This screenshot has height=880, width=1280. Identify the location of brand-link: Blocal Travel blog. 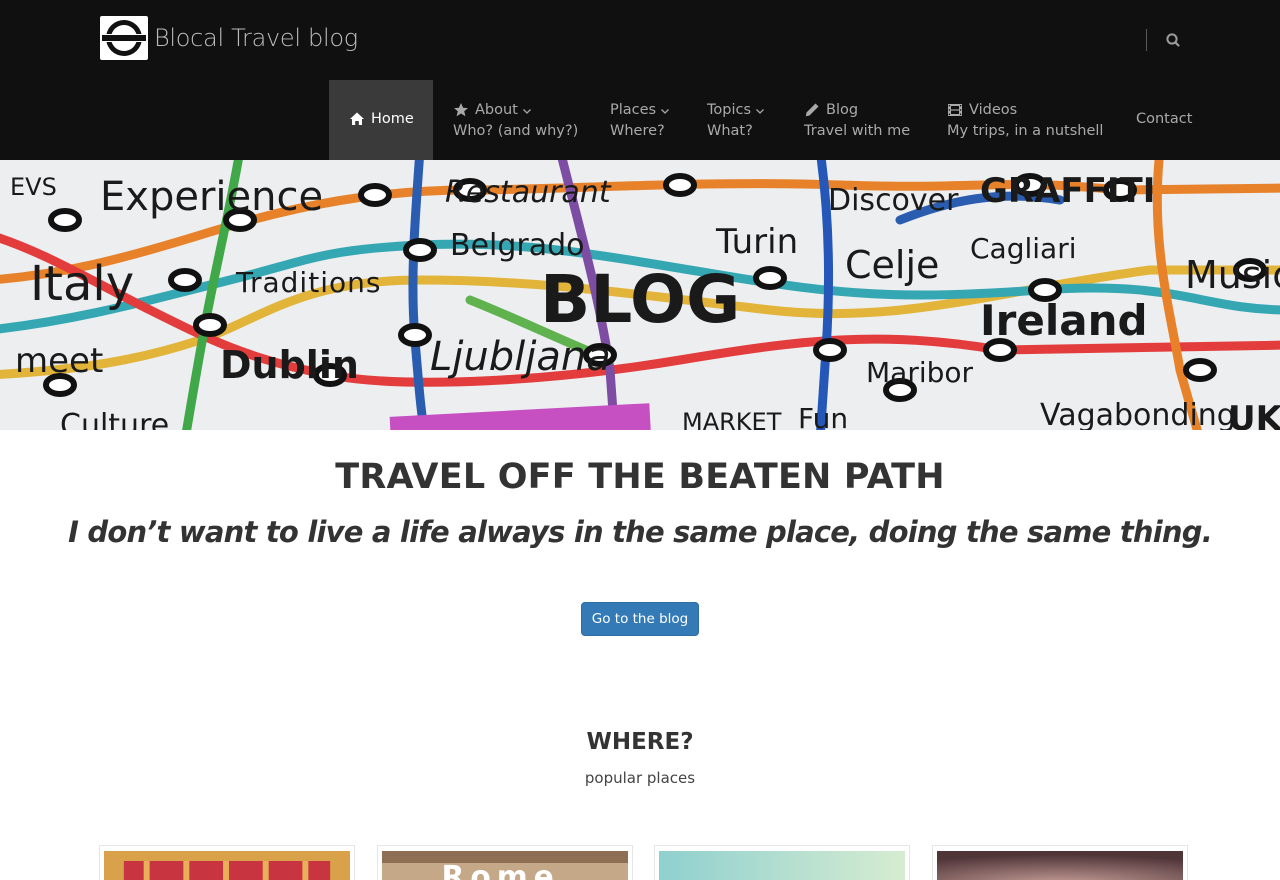
(229, 38).